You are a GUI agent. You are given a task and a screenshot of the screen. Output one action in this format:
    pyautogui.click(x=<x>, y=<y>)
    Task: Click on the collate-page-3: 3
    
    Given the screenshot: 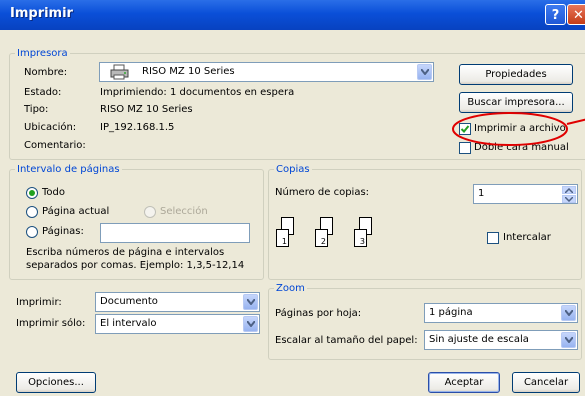 What is the action you would take?
    pyautogui.click(x=360, y=238)
    